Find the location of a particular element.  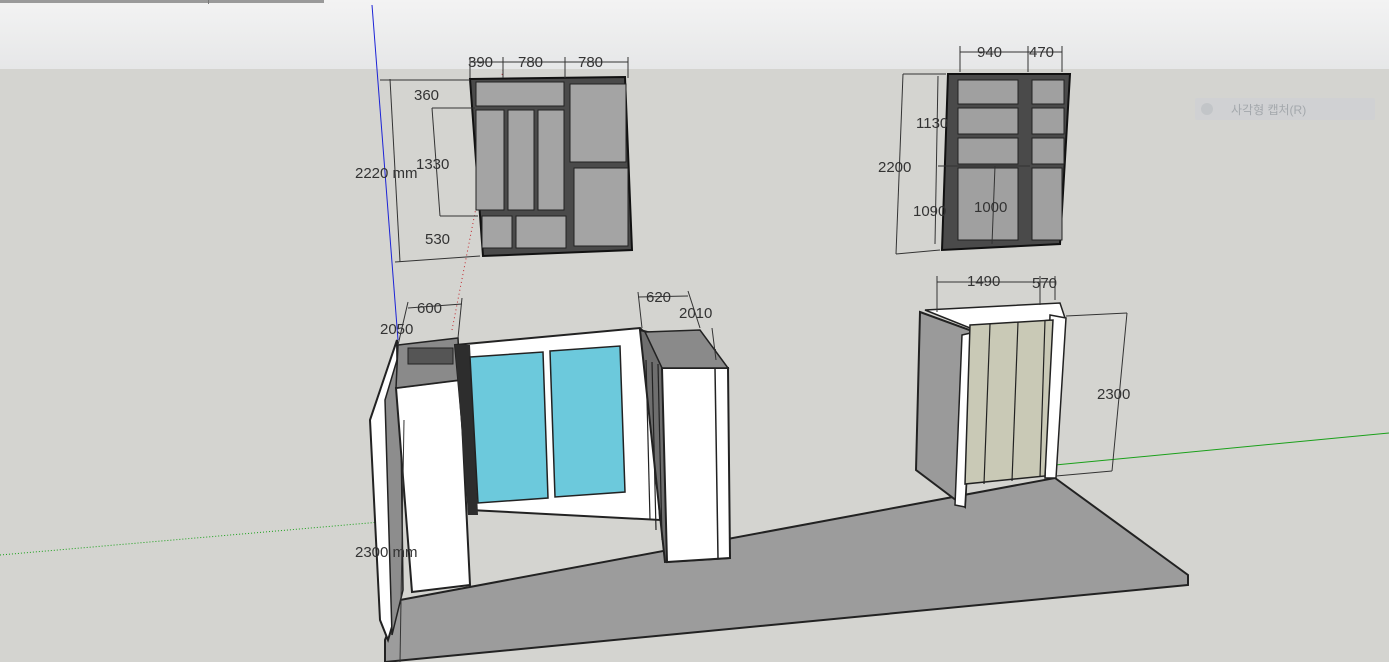

glass-door-right is located at coordinates (587, 421).